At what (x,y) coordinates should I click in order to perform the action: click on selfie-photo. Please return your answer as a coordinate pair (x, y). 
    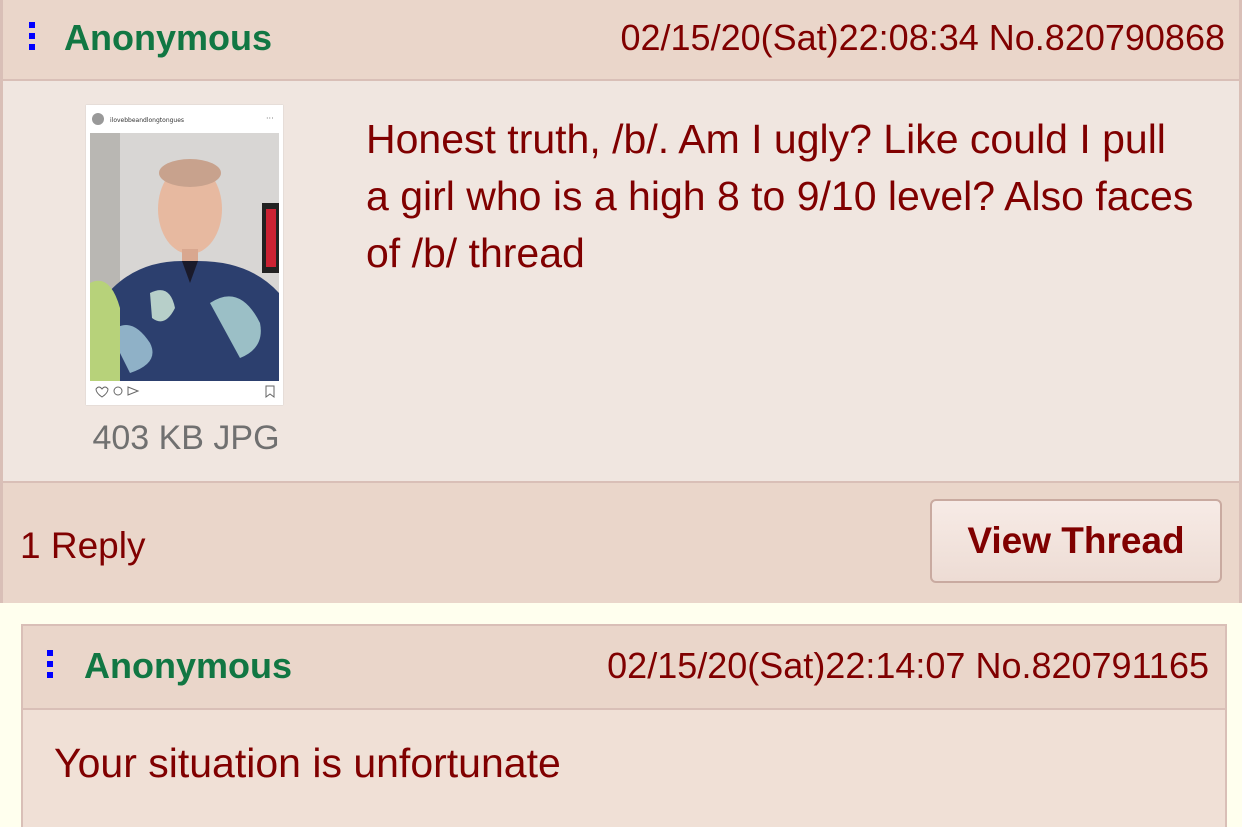
    Looking at the image, I should click on (184, 257).